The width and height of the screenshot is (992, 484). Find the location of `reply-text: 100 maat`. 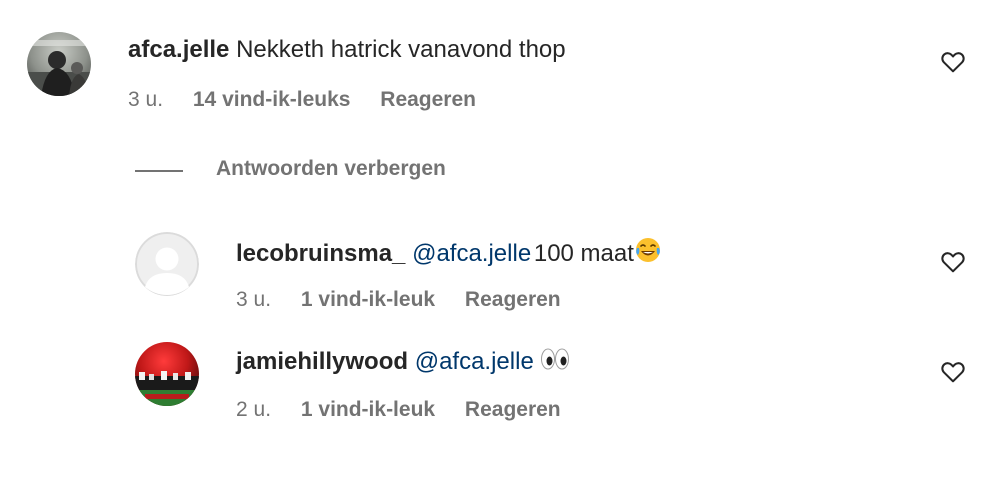

reply-text: 100 maat is located at coordinates (583, 253).